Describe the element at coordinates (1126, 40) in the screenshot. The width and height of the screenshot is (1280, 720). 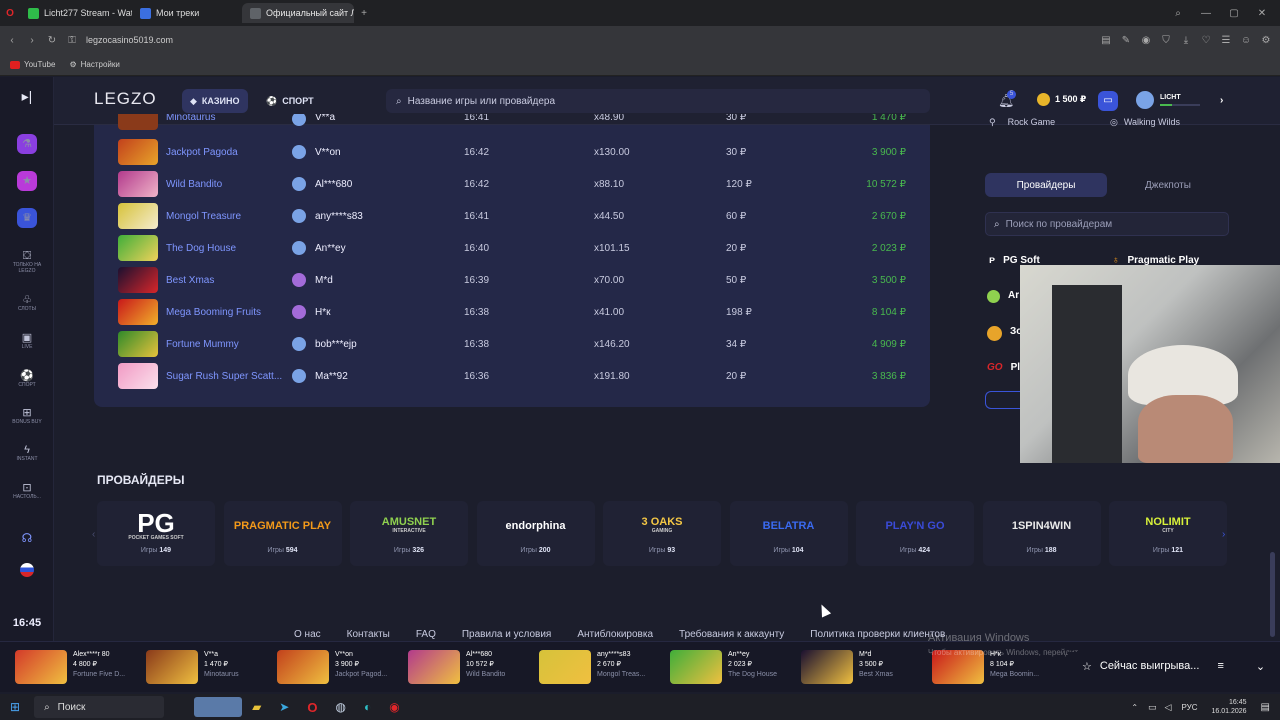
I see `screenshot-icon: ✎` at that location.